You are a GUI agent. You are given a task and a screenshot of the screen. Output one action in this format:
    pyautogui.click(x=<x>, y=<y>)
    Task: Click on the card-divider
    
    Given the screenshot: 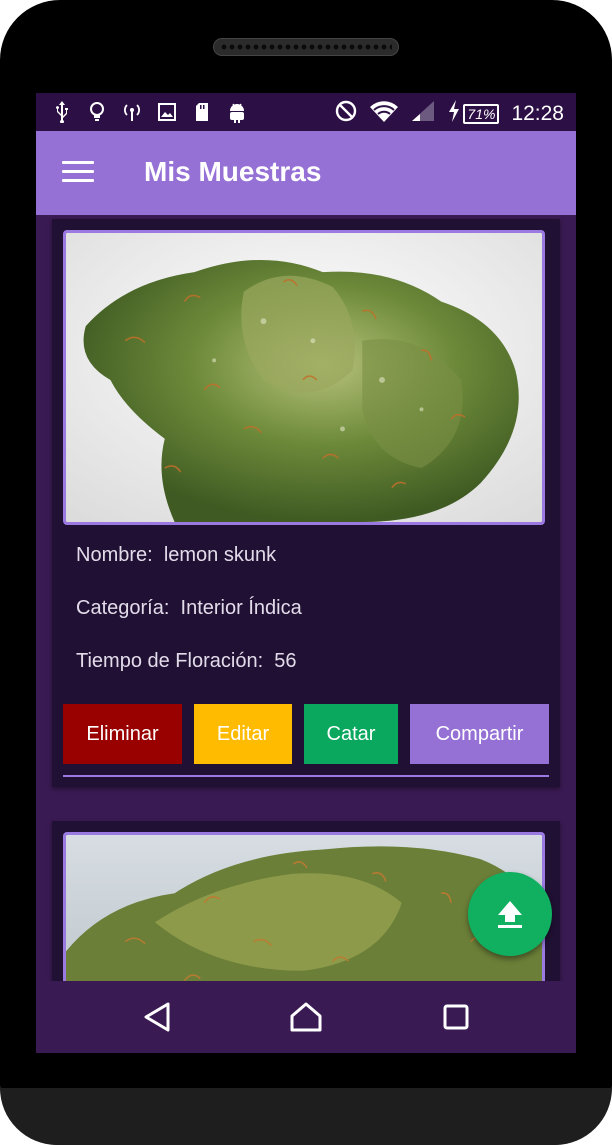 What is the action you would take?
    pyautogui.click(x=306, y=776)
    